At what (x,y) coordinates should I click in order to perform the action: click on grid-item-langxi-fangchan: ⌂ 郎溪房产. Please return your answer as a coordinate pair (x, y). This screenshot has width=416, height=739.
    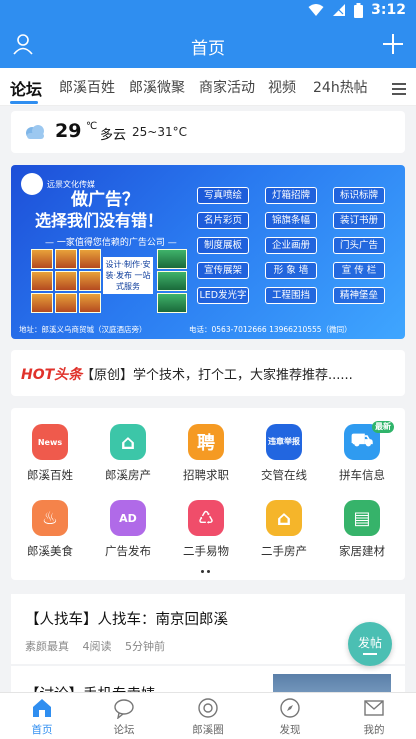
    Looking at the image, I should click on (128, 453).